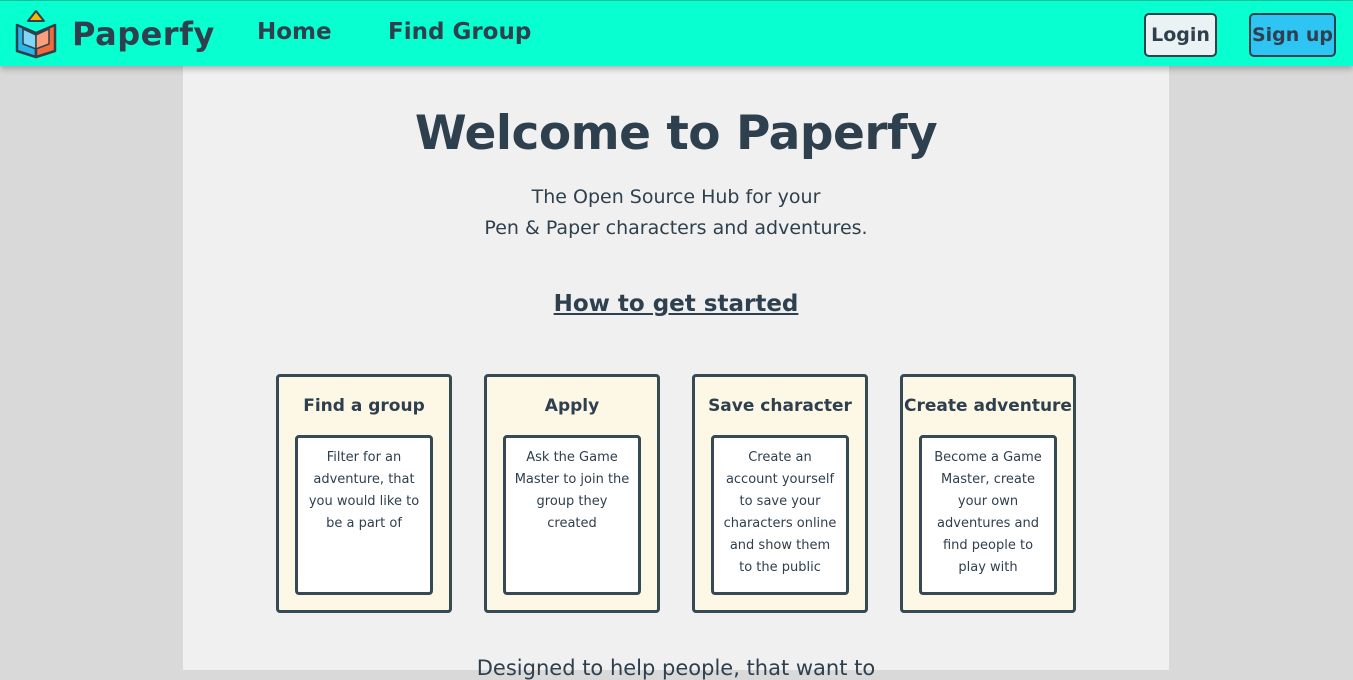 This screenshot has width=1353, height=680. Describe the element at coordinates (572, 406) in the screenshot. I see `card-title: Apply` at that location.